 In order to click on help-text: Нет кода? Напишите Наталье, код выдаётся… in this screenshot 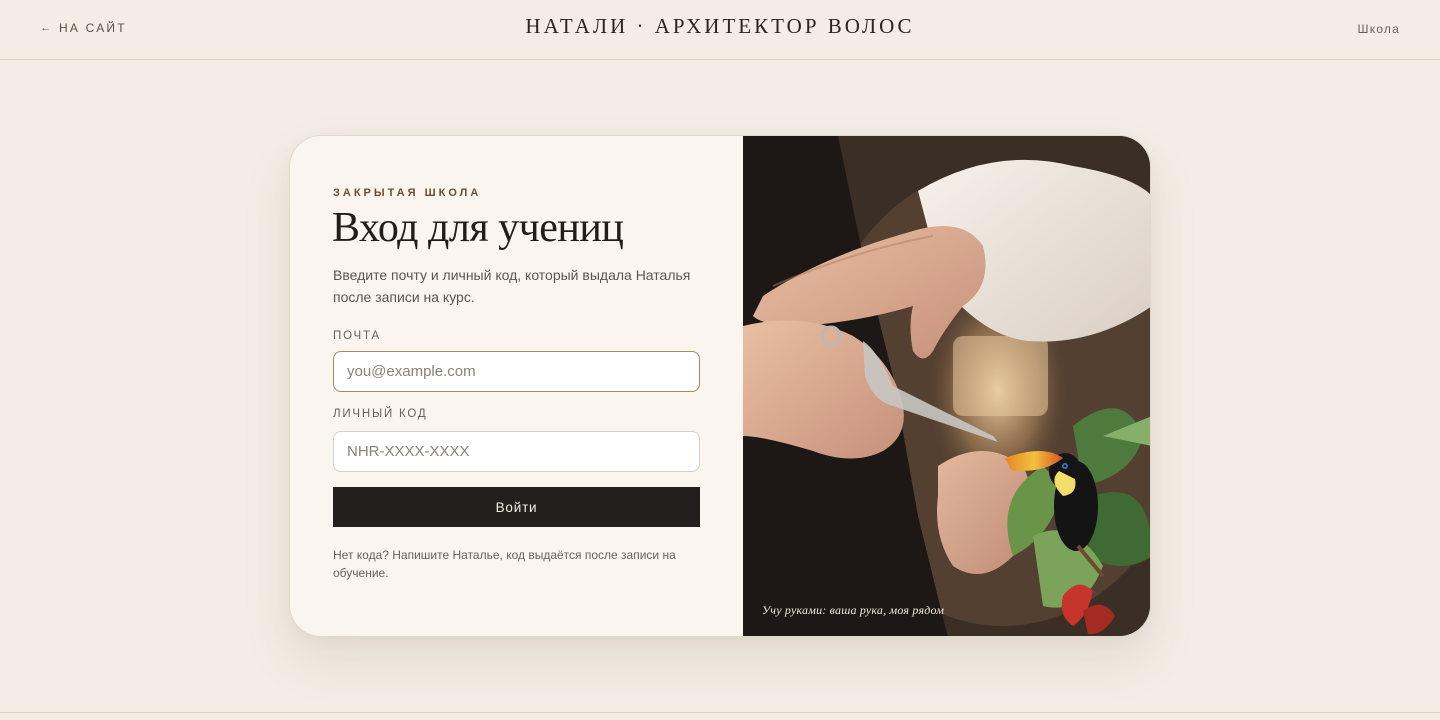, I will do `click(504, 564)`.